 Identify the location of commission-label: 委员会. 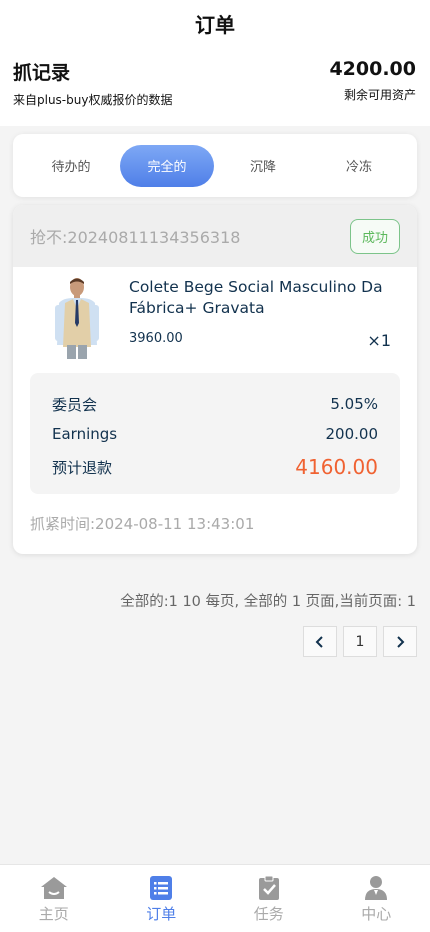
(75, 404).